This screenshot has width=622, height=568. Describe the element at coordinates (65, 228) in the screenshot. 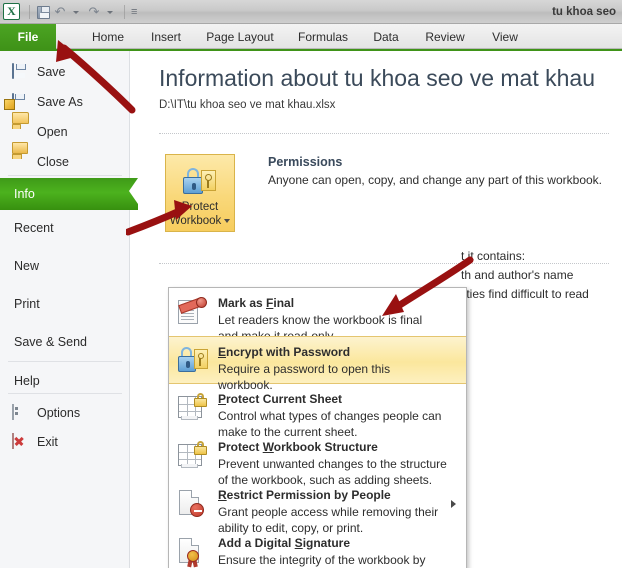

I see `sidebar-item-recent: Recent` at that location.